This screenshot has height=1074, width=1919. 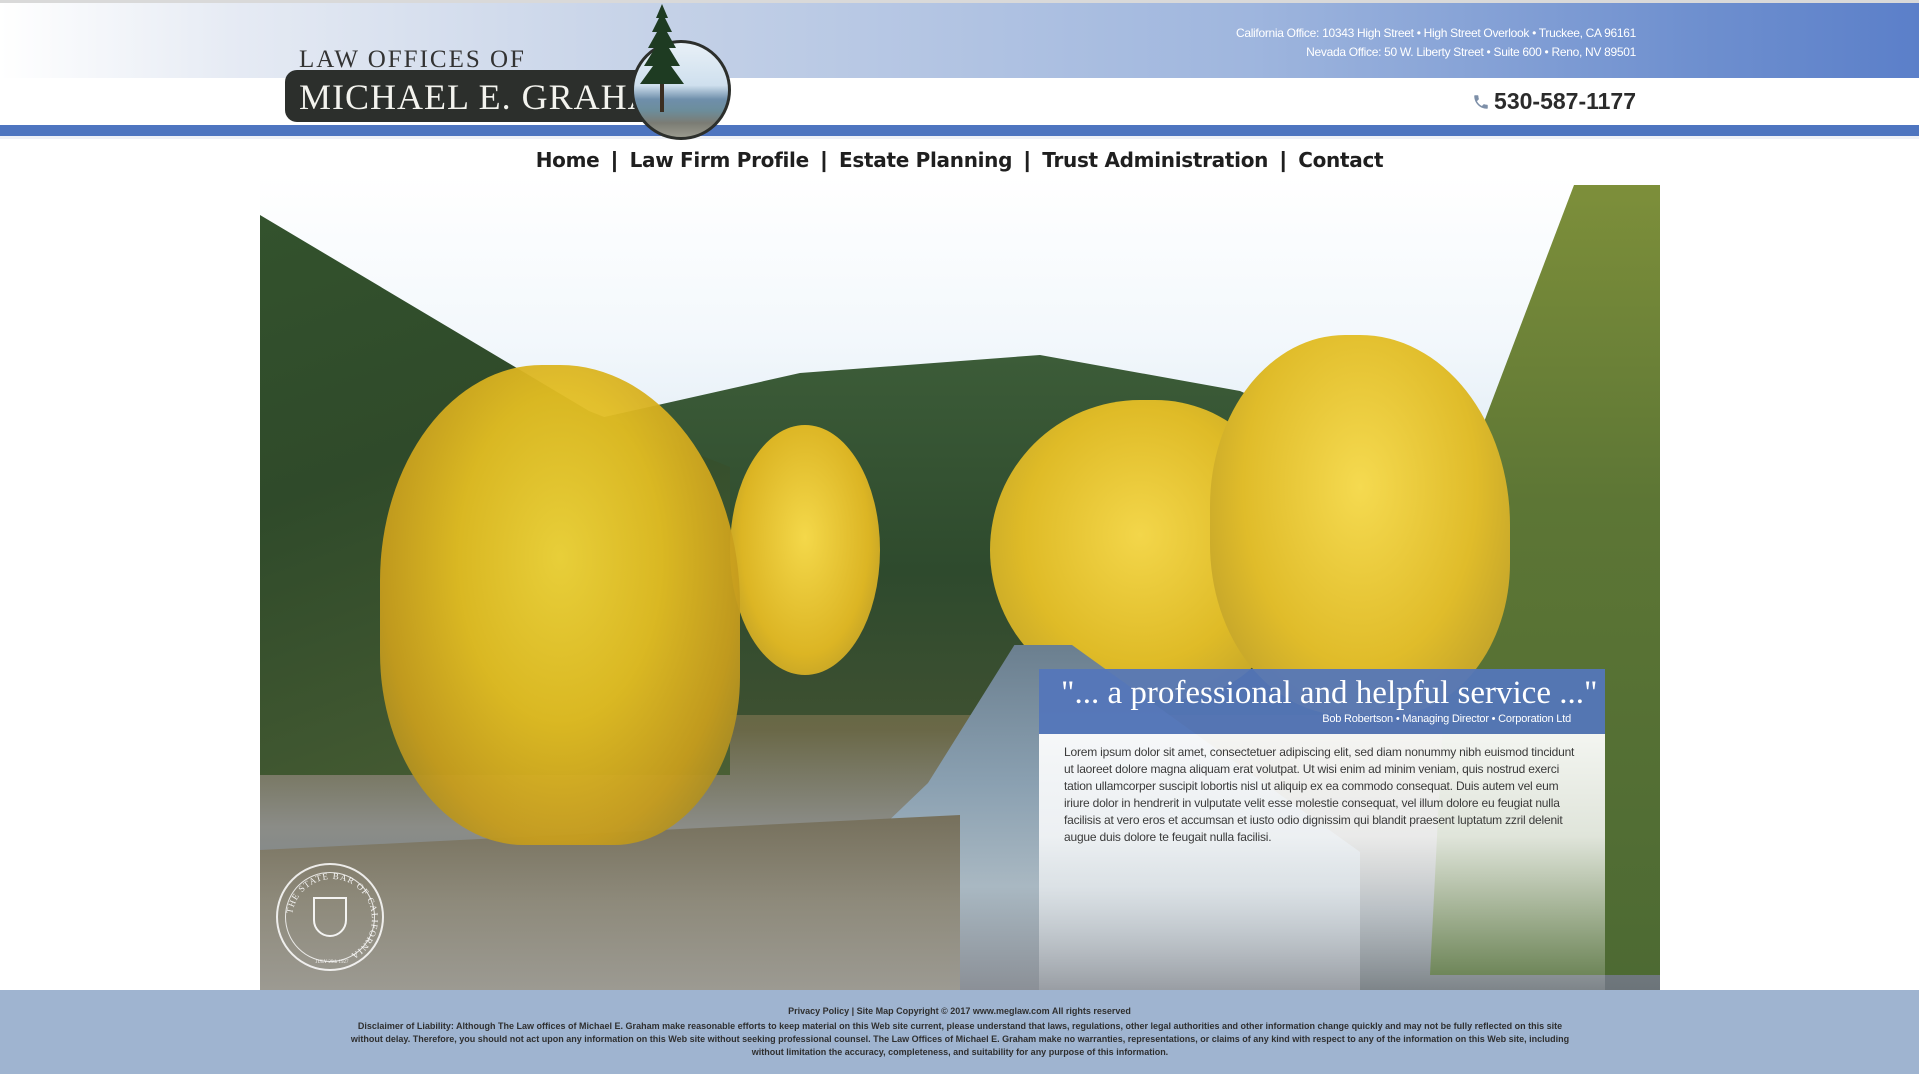 I want to click on logo-line-2: MICHAEL E. GRAHAM, so click(x=493, y=97).